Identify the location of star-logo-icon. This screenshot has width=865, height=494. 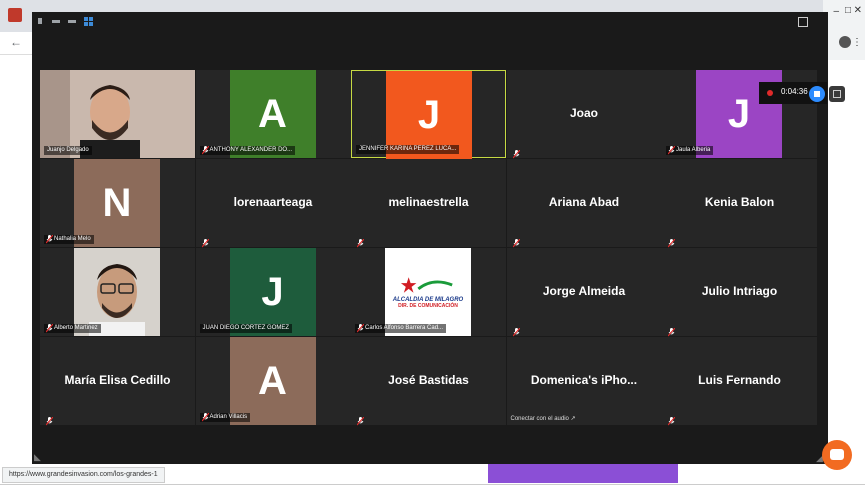
(426, 285).